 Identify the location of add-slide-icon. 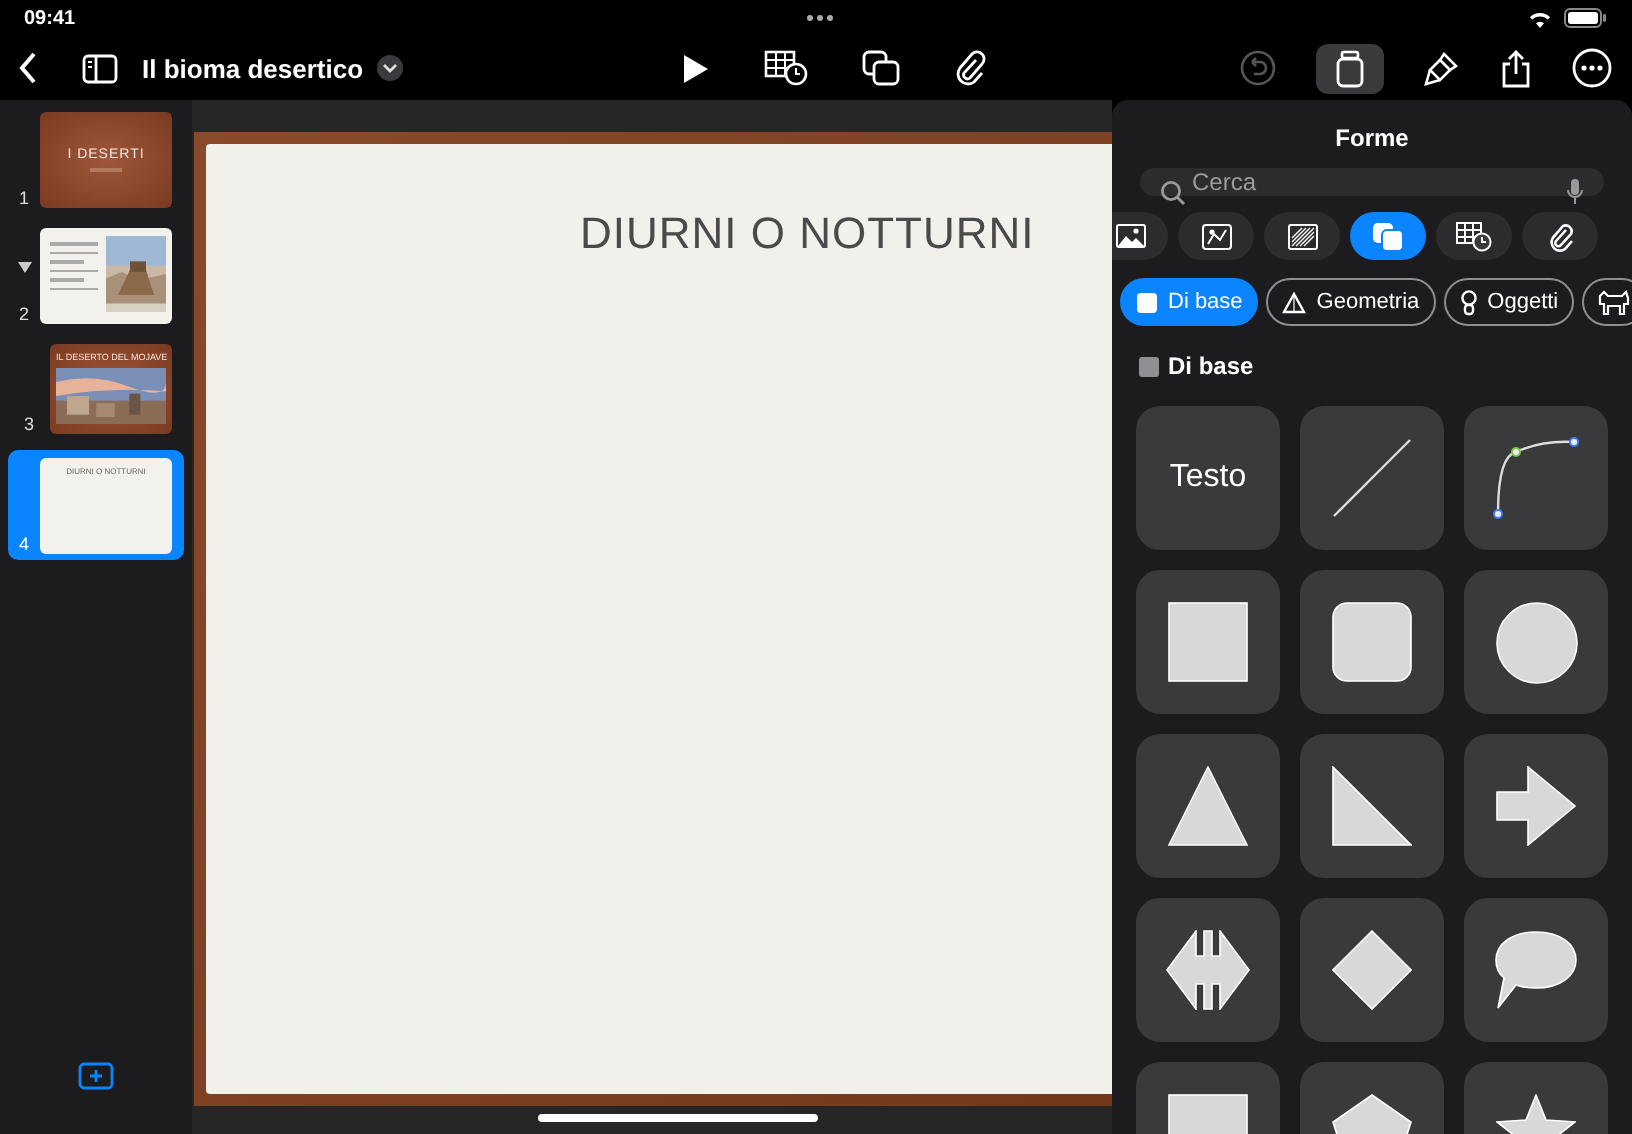
(96, 1076).